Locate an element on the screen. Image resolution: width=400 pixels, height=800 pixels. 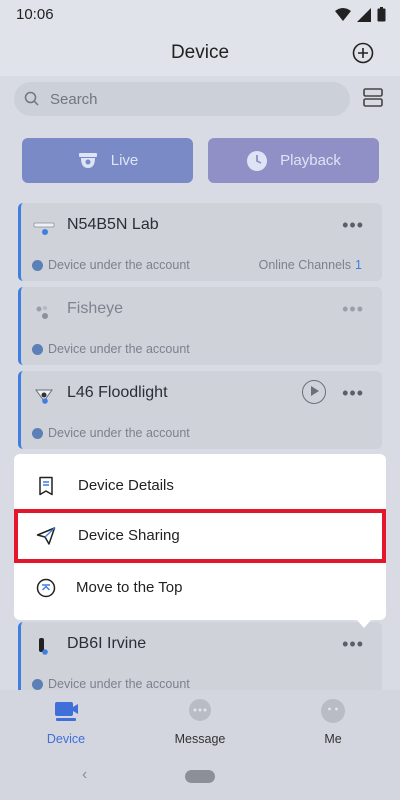
device-name: Fisheye is located at coordinates (95, 308).